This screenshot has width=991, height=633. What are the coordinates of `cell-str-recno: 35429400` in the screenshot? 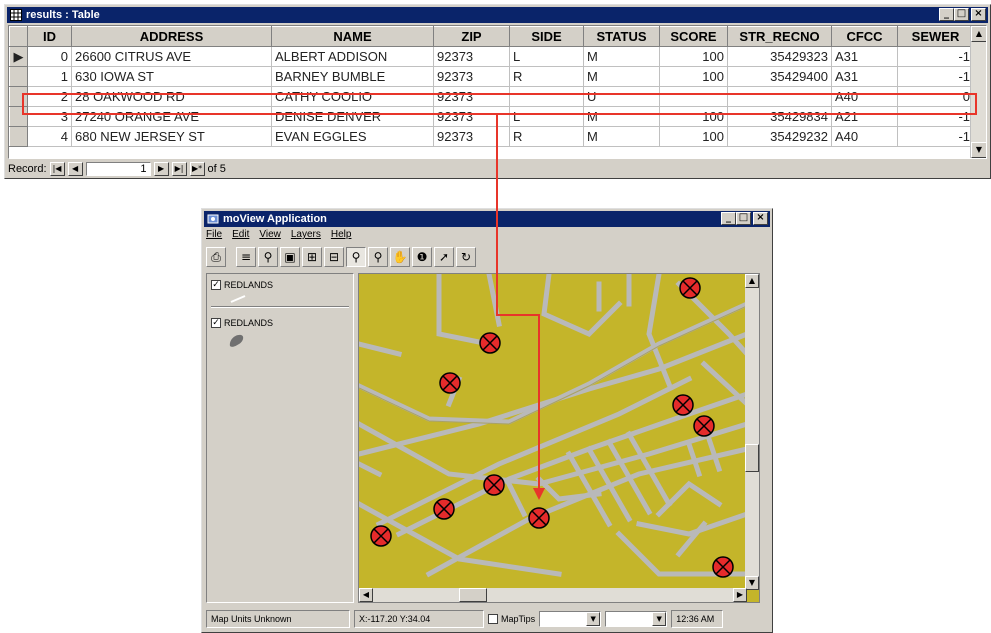 It's located at (779, 76).